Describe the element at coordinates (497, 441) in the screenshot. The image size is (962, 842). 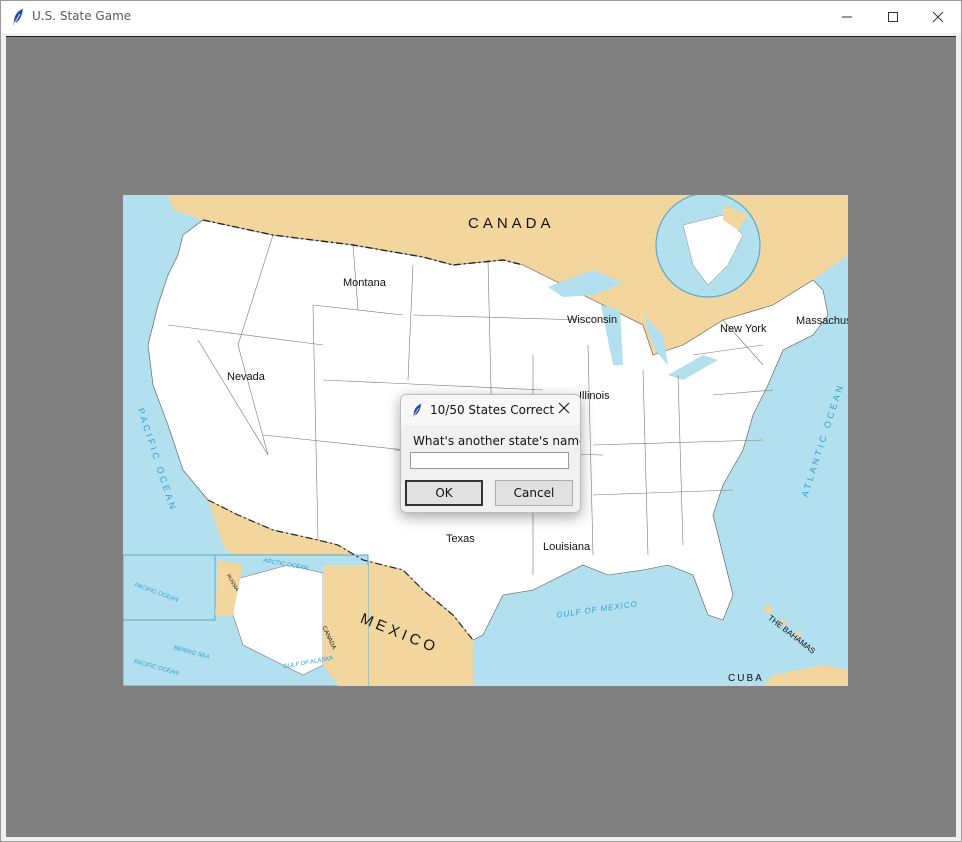
I see `dialog-prompt: What's another state's name?` at that location.